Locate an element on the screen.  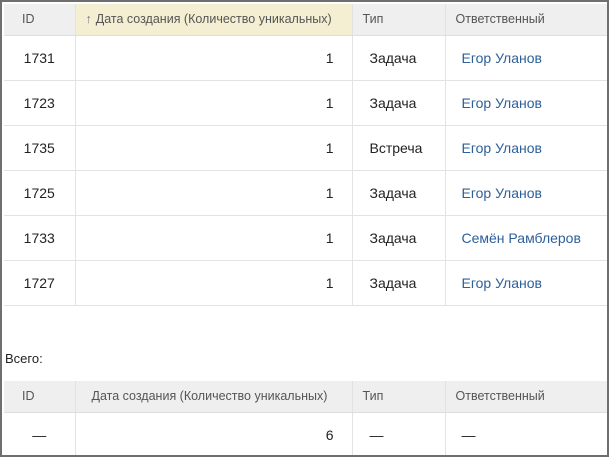
table-row: 1725 1 Задача Егор Уланов is located at coordinates (305, 193).